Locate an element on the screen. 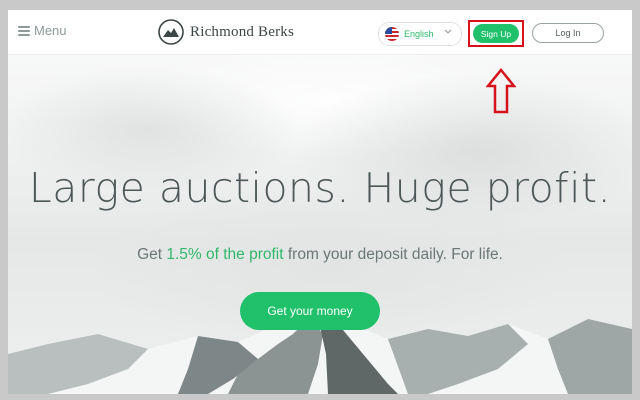  subline-highlight: 1.5% of the profit is located at coordinates (225, 254).